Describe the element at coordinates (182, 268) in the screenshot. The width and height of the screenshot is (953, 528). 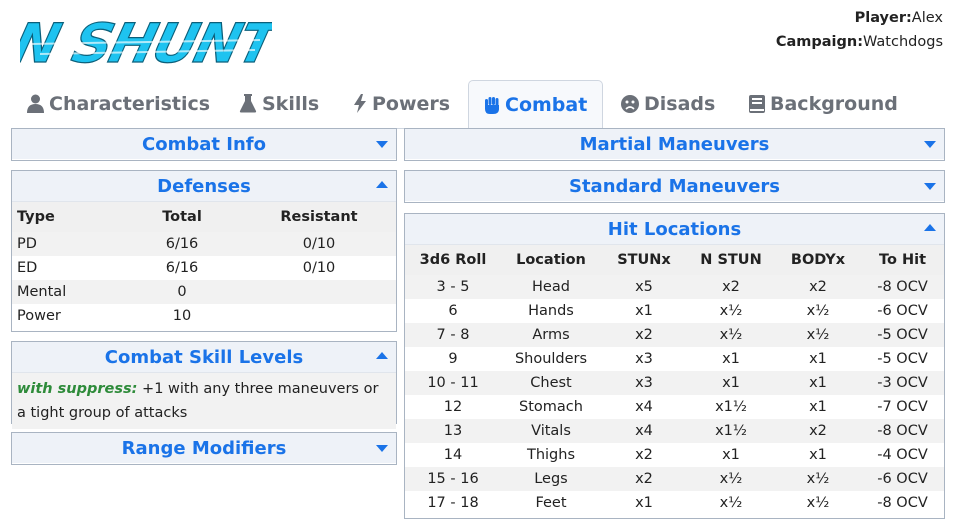
I see `defense-total: 6/16` at that location.